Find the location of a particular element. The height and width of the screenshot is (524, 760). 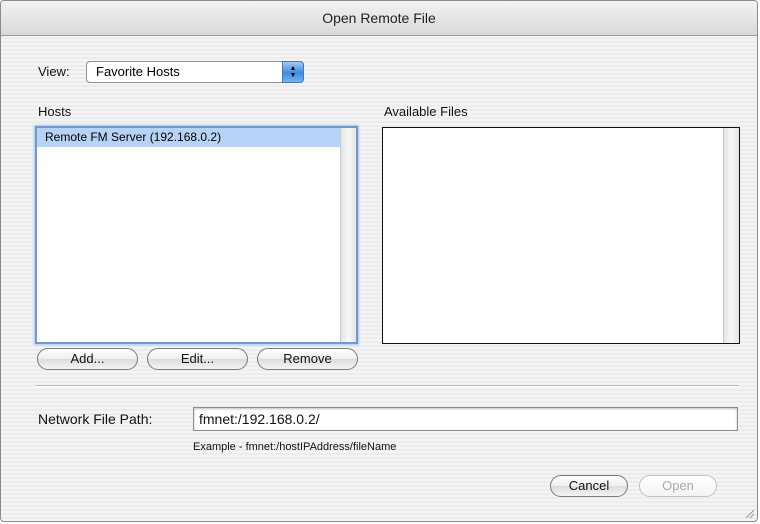

cancel-button: Cancel is located at coordinates (589, 486).